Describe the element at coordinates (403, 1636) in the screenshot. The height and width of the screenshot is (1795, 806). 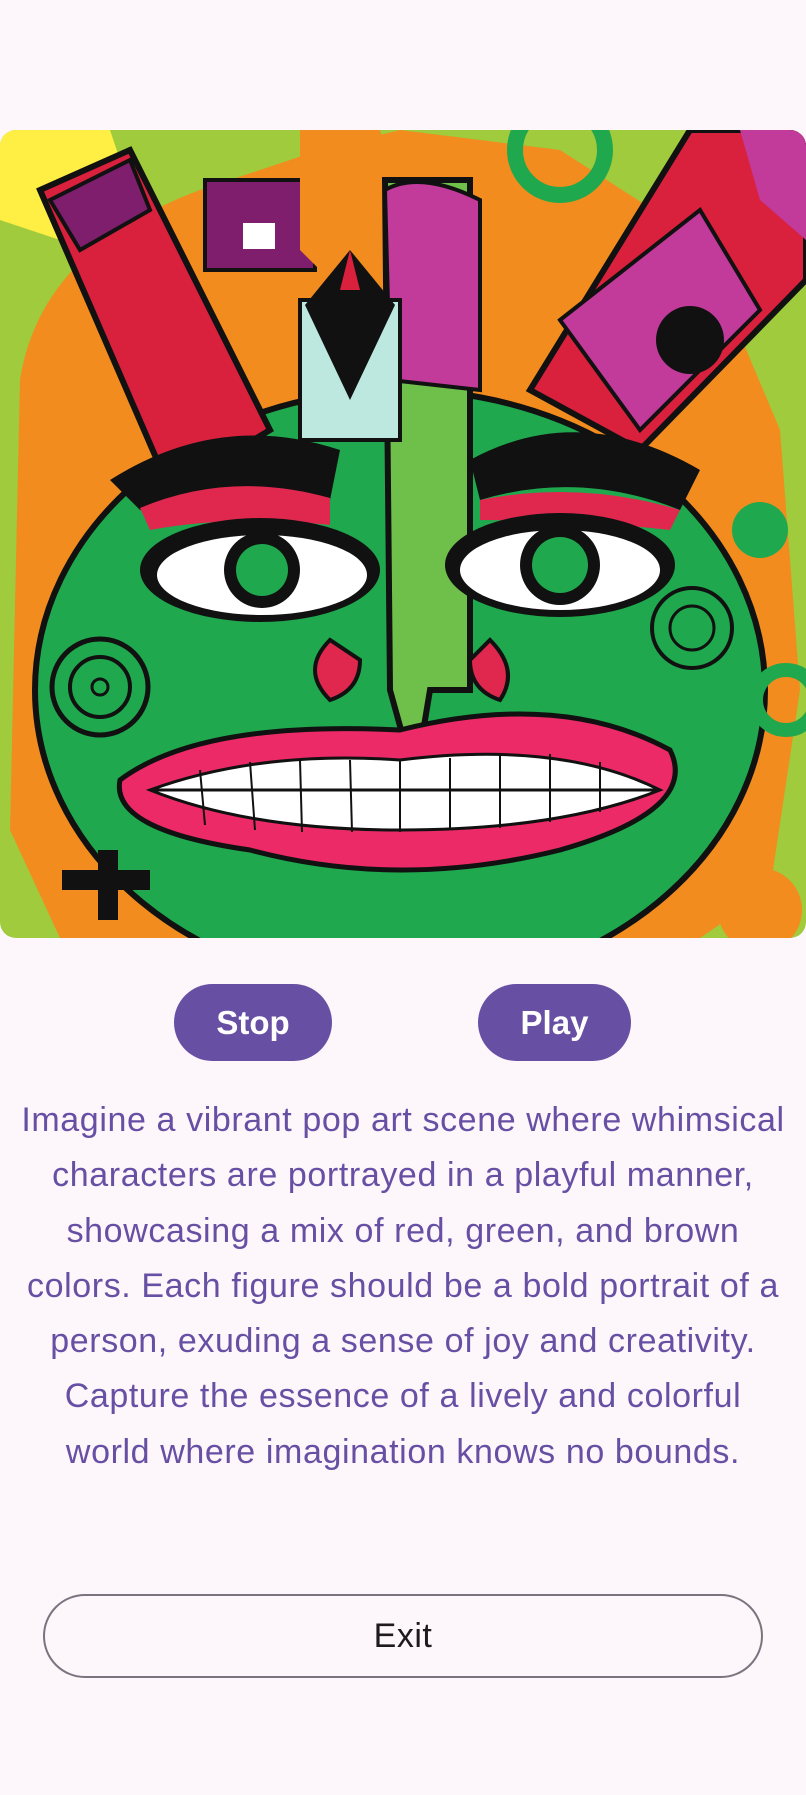
I see `exit-button: Exit` at that location.